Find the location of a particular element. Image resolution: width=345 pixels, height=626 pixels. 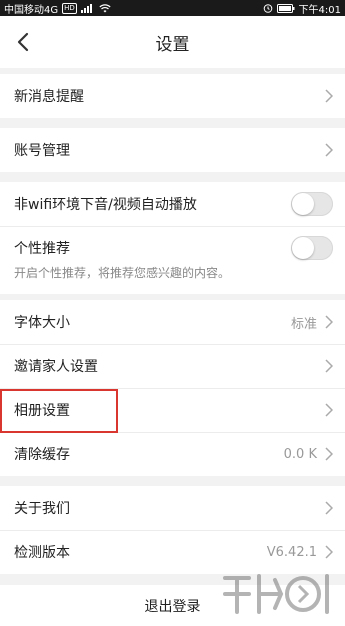

battery-icon is located at coordinates (285, 8).